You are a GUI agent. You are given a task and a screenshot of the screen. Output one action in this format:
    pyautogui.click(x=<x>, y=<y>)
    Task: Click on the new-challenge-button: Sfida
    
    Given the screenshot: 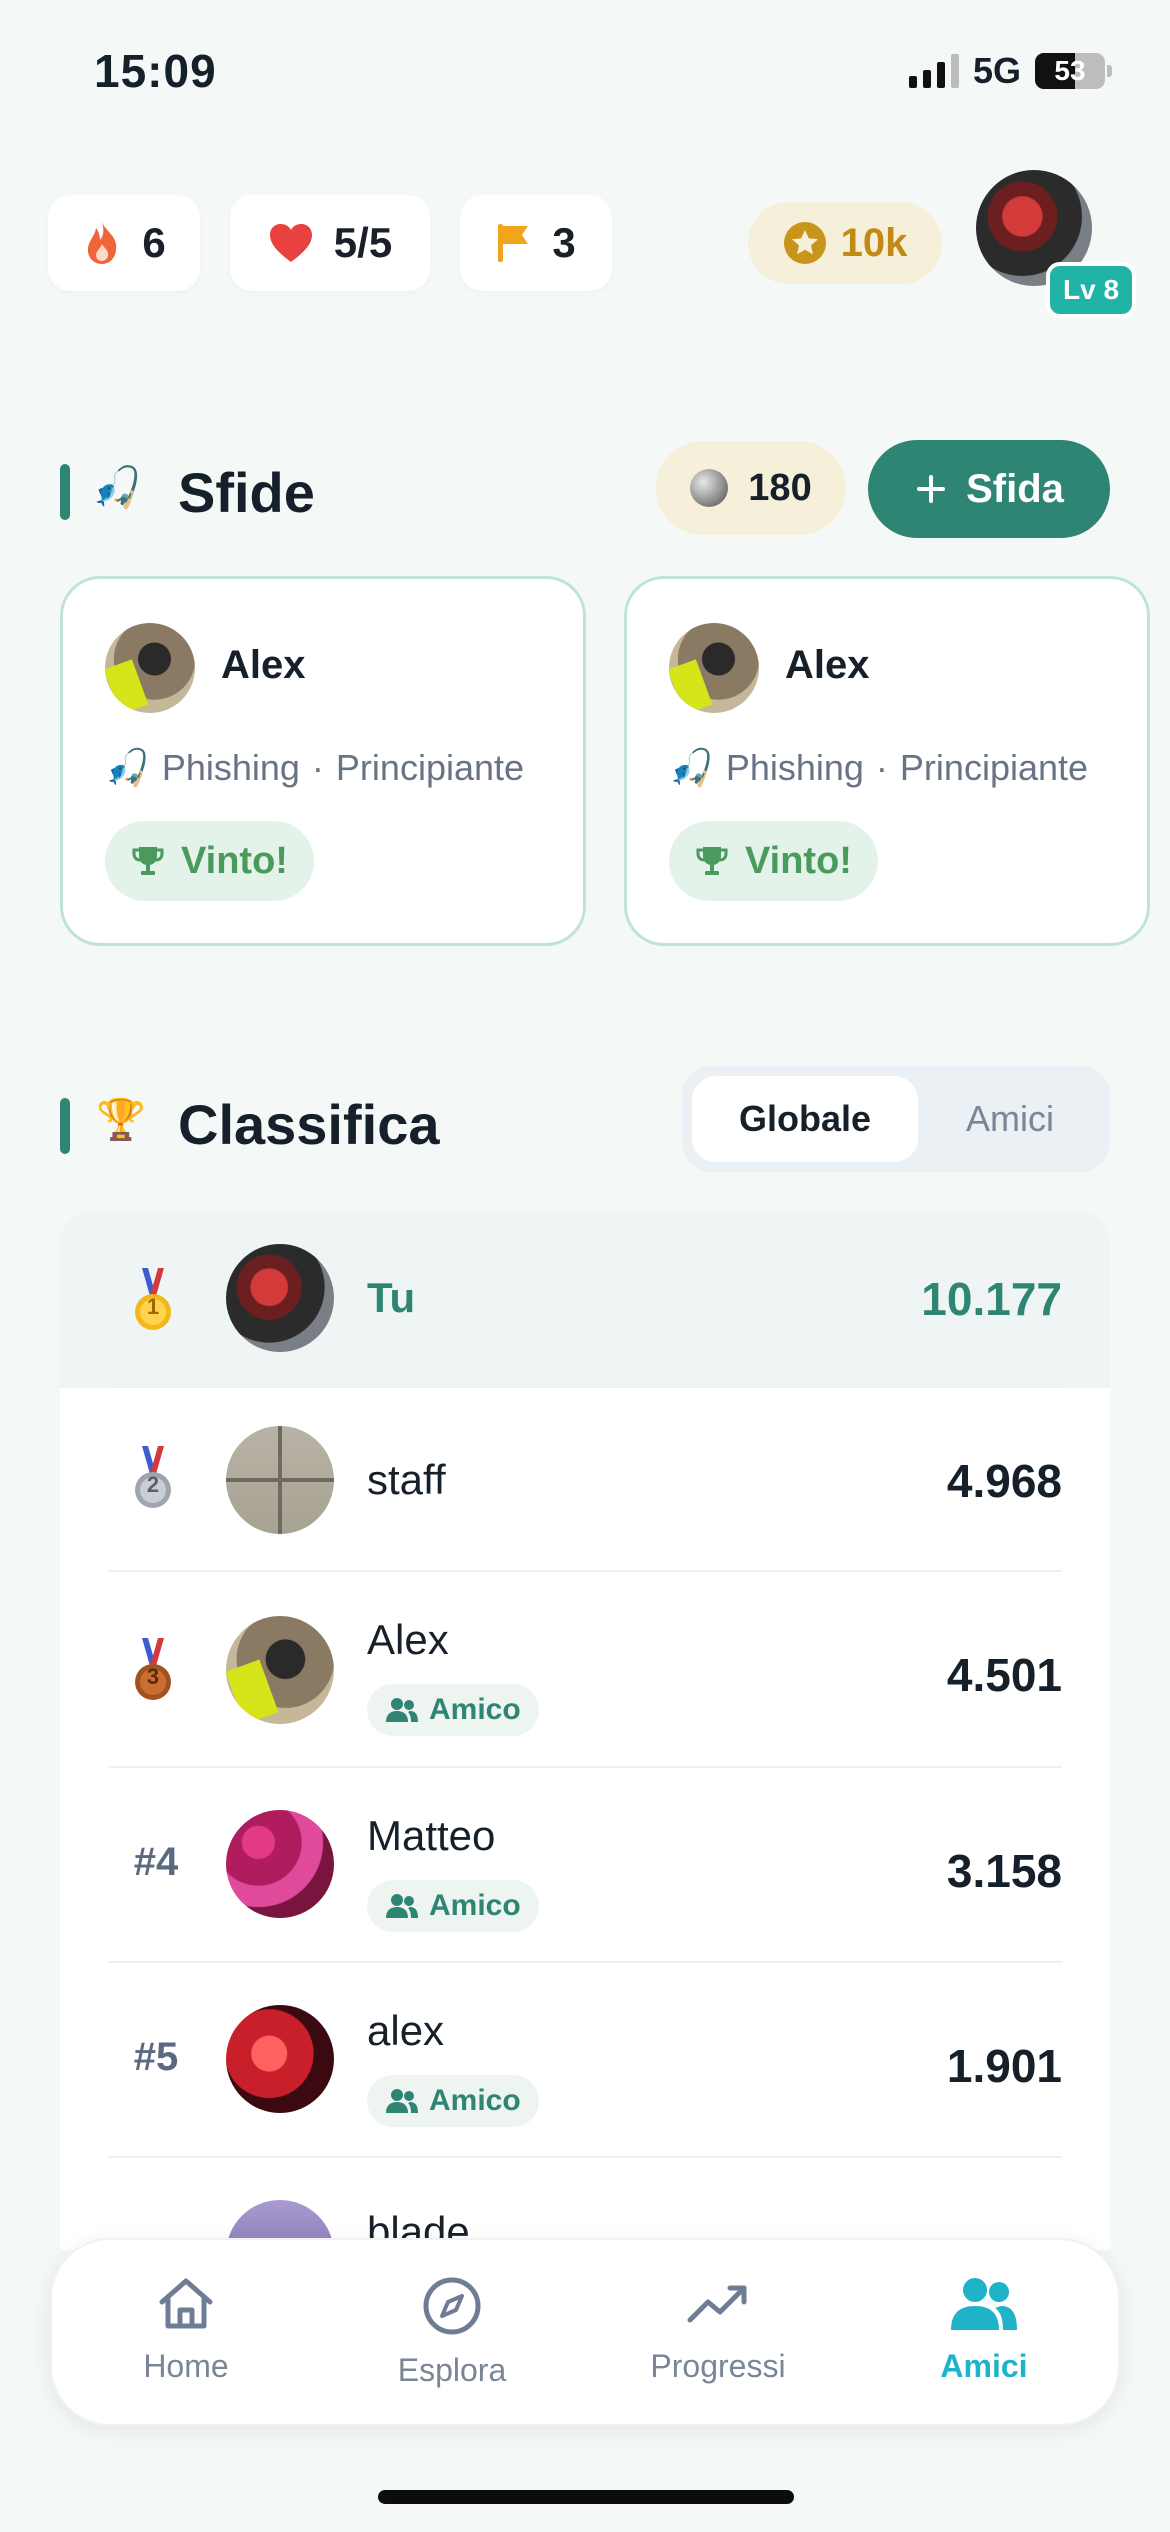 What is the action you would take?
    pyautogui.click(x=989, y=489)
    